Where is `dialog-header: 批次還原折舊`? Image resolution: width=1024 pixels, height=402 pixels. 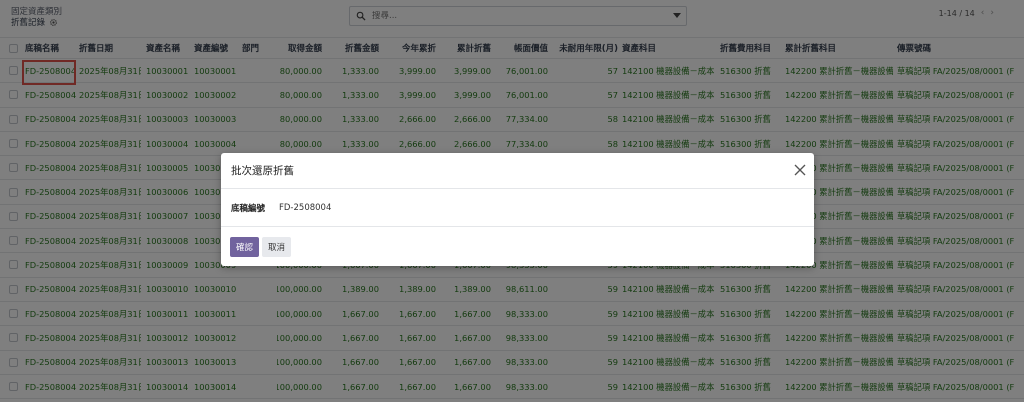
dialog-header: 批次還原折舊 is located at coordinates (517, 171).